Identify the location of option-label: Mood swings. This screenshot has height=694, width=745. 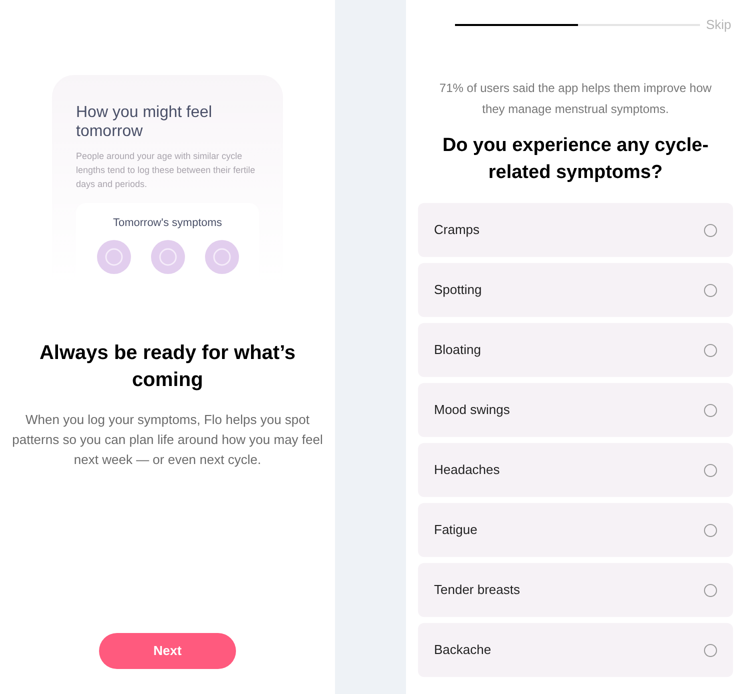
(472, 410).